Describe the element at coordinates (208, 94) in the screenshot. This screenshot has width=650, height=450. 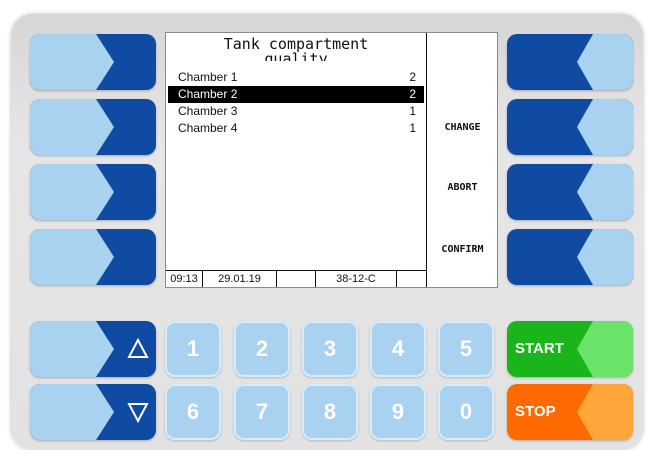
I see `chamber-name: Chamber 2` at that location.